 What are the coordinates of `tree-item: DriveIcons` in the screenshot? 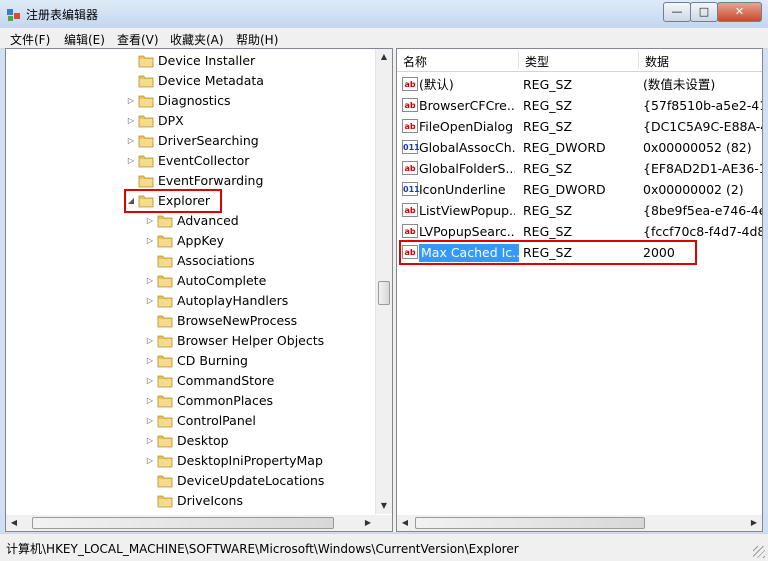 It's located at (191, 501).